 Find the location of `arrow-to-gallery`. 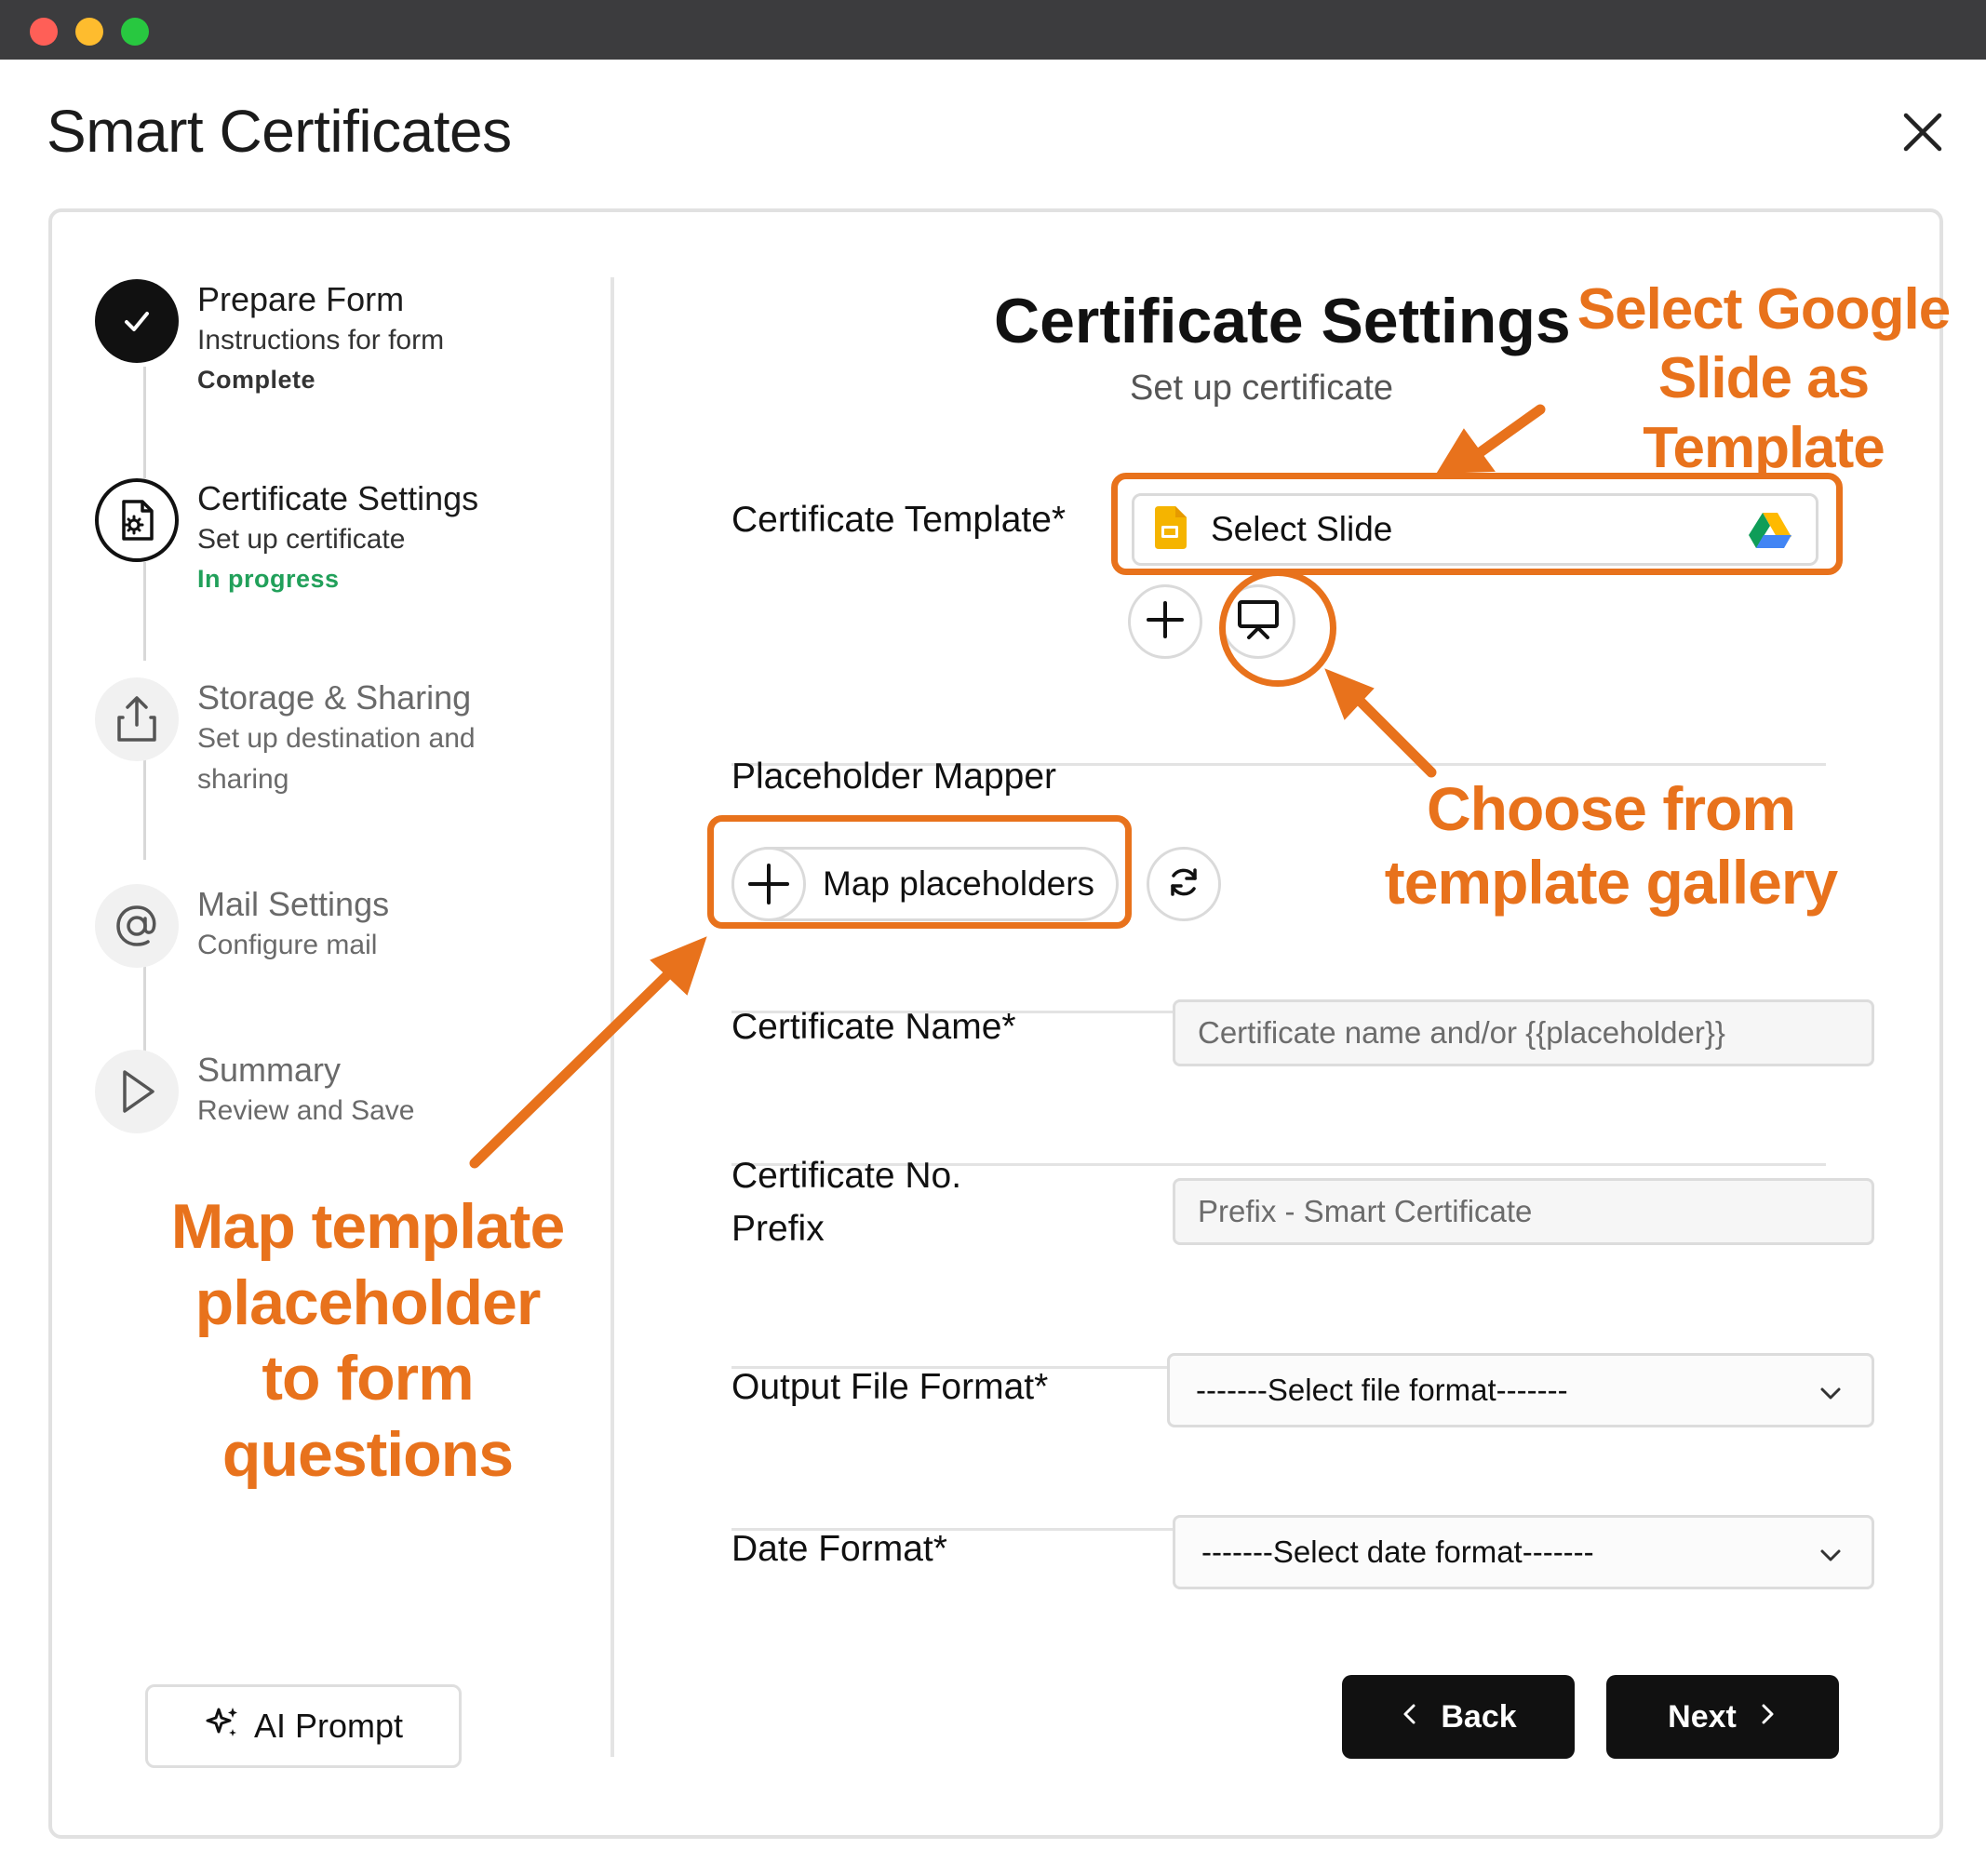

arrow-to-gallery is located at coordinates (1394, 735).